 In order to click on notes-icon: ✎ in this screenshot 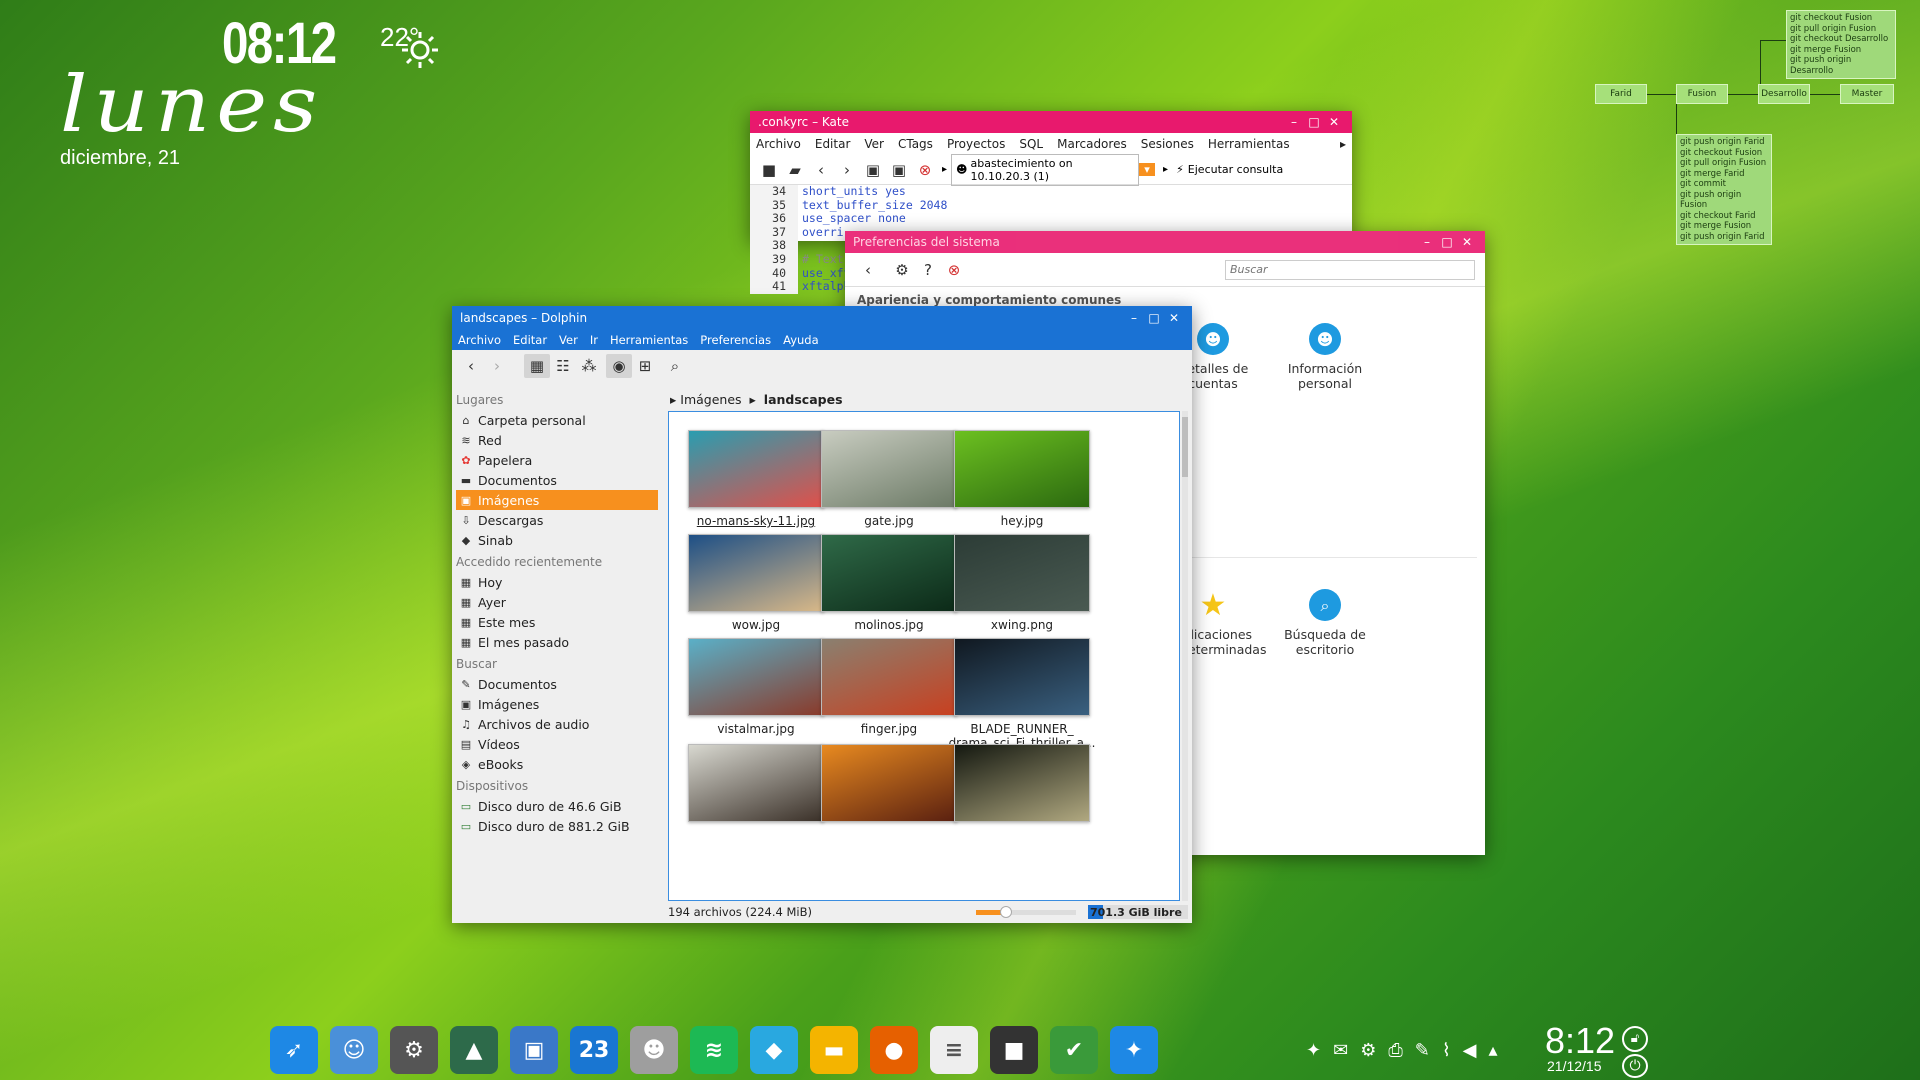, I will do `click(1422, 1050)`.